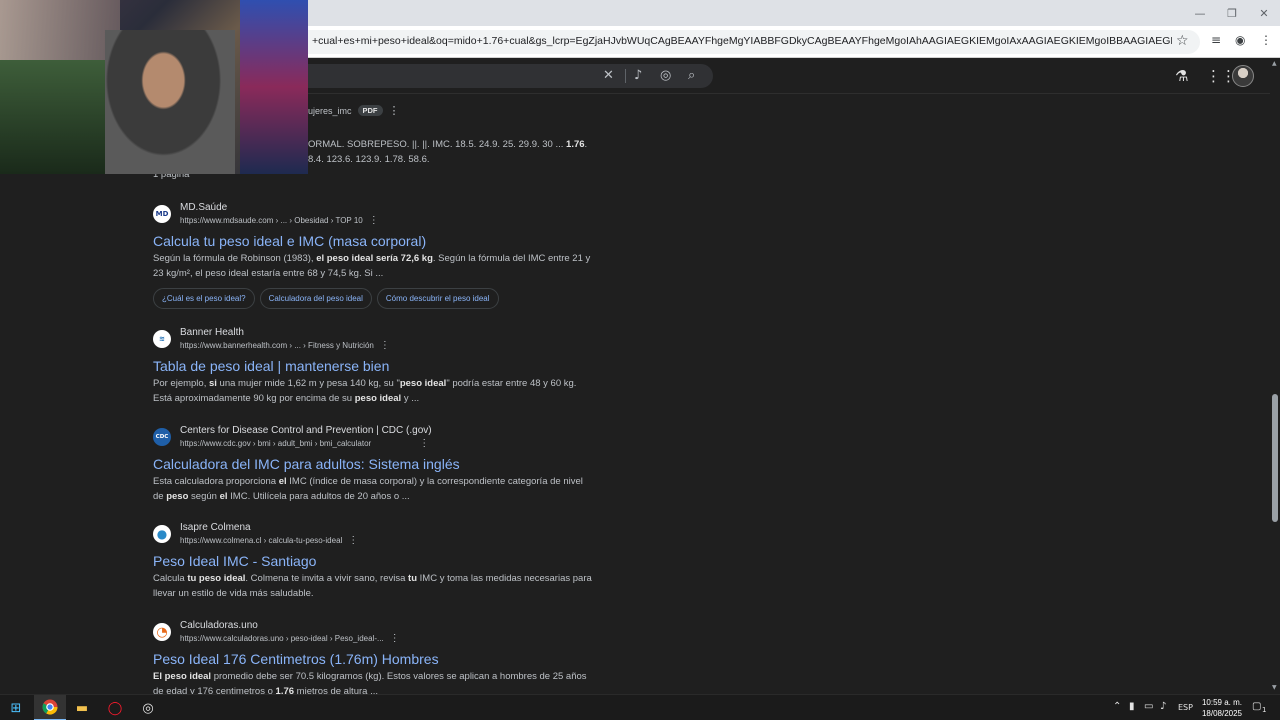  Describe the element at coordinates (369, 159) in the screenshot. I see `partial-snippet-line2: 8.4. 123.6. 123.9. 1.78. 58.6.` at that location.